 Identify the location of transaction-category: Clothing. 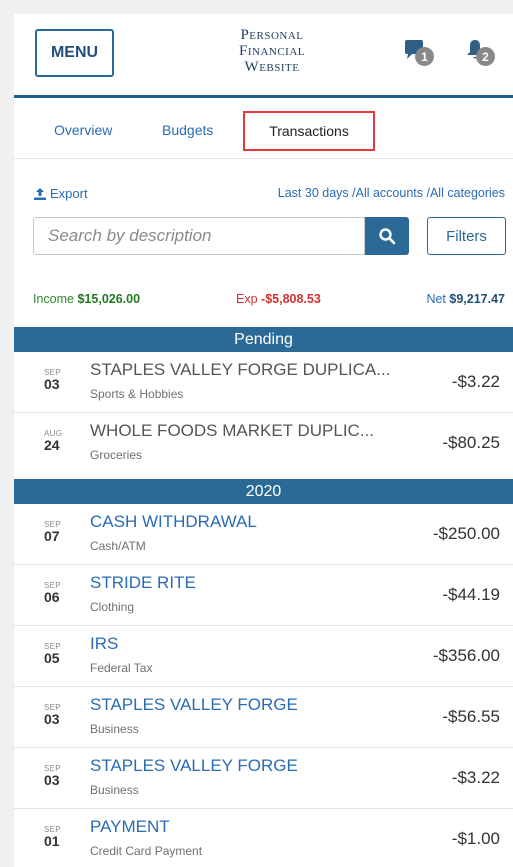
(112, 607).